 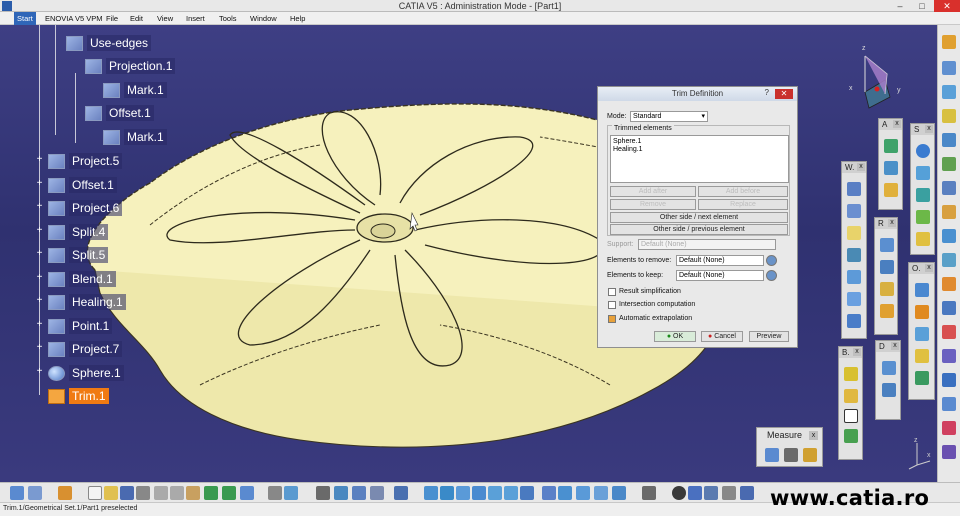 What do you see at coordinates (854, 167) in the screenshot?
I see `toolbox-header: W. x` at bounding box center [854, 167].